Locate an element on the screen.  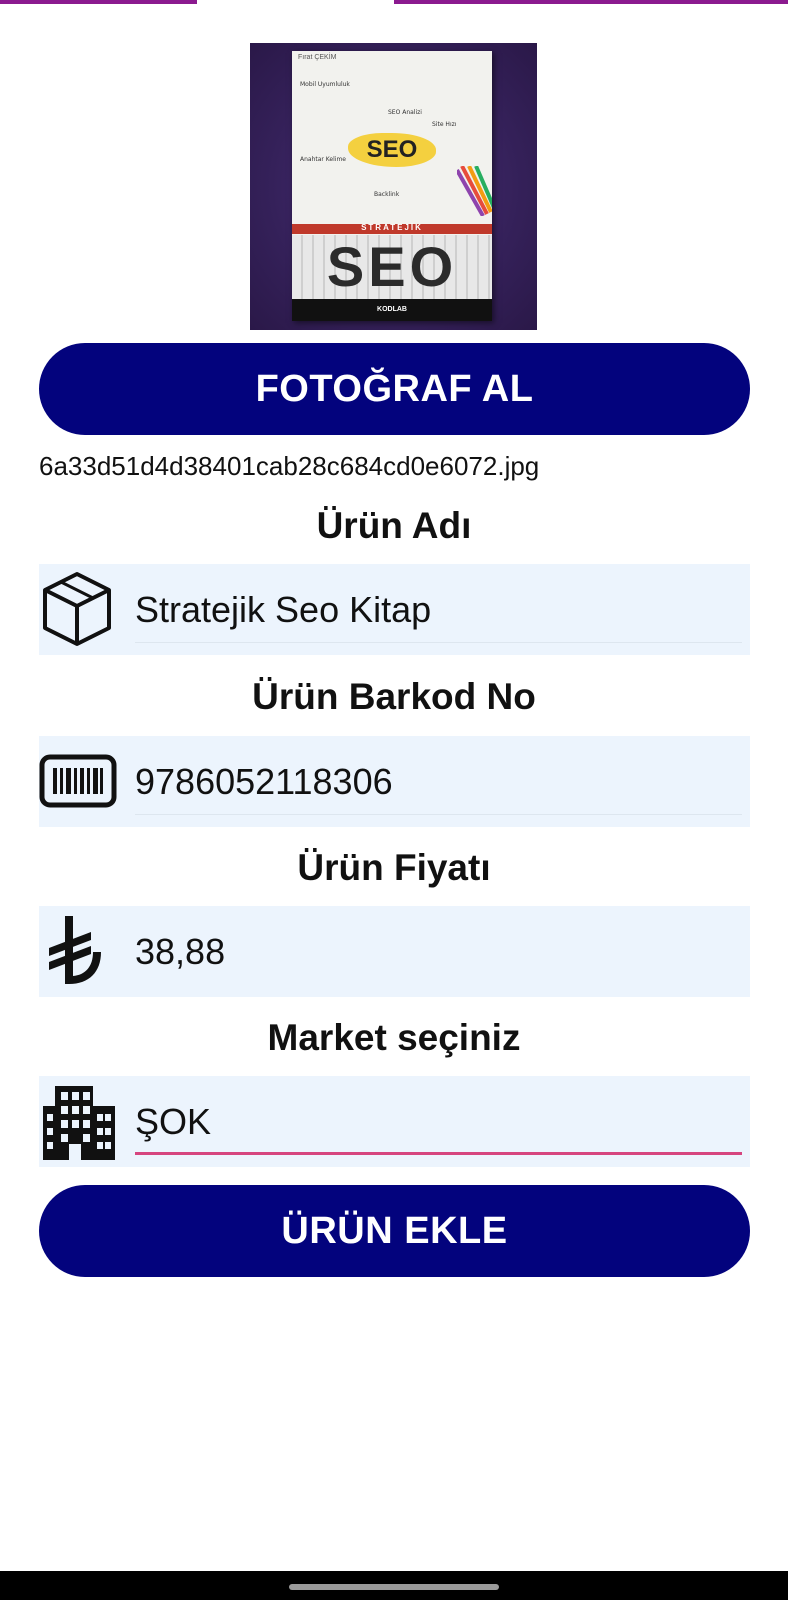
barcode-icon is located at coordinates (79, 781).